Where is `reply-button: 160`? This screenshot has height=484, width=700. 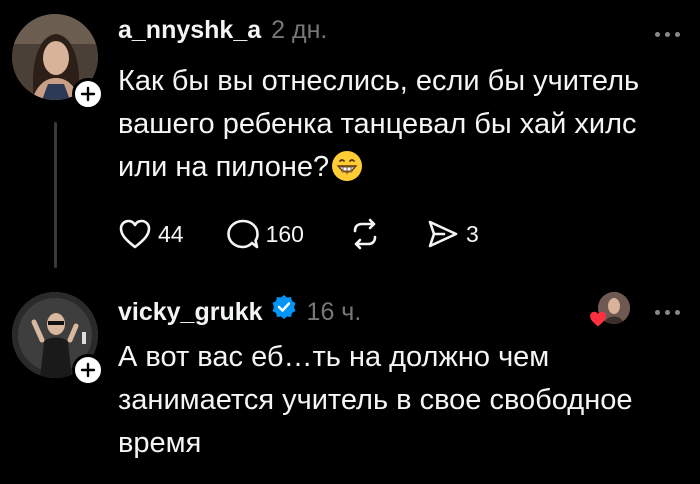
reply-button: 160 is located at coordinates (265, 234).